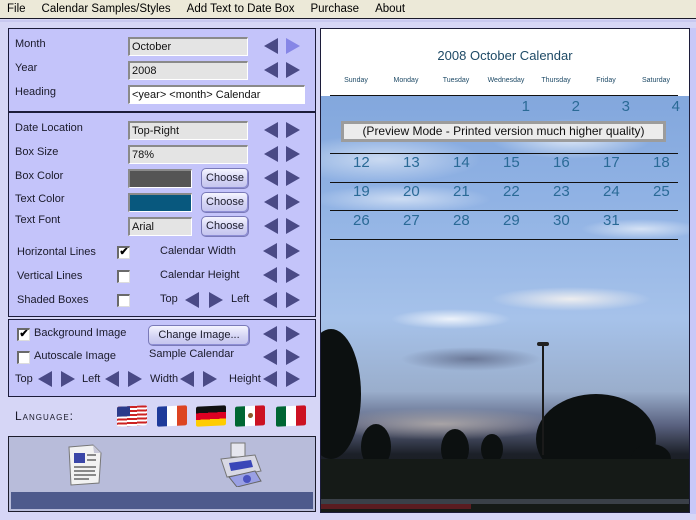 Image resolution: width=696 pixels, height=520 pixels. Describe the element at coordinates (240, 299) in the screenshot. I see `calendar-left-label: Left` at that location.